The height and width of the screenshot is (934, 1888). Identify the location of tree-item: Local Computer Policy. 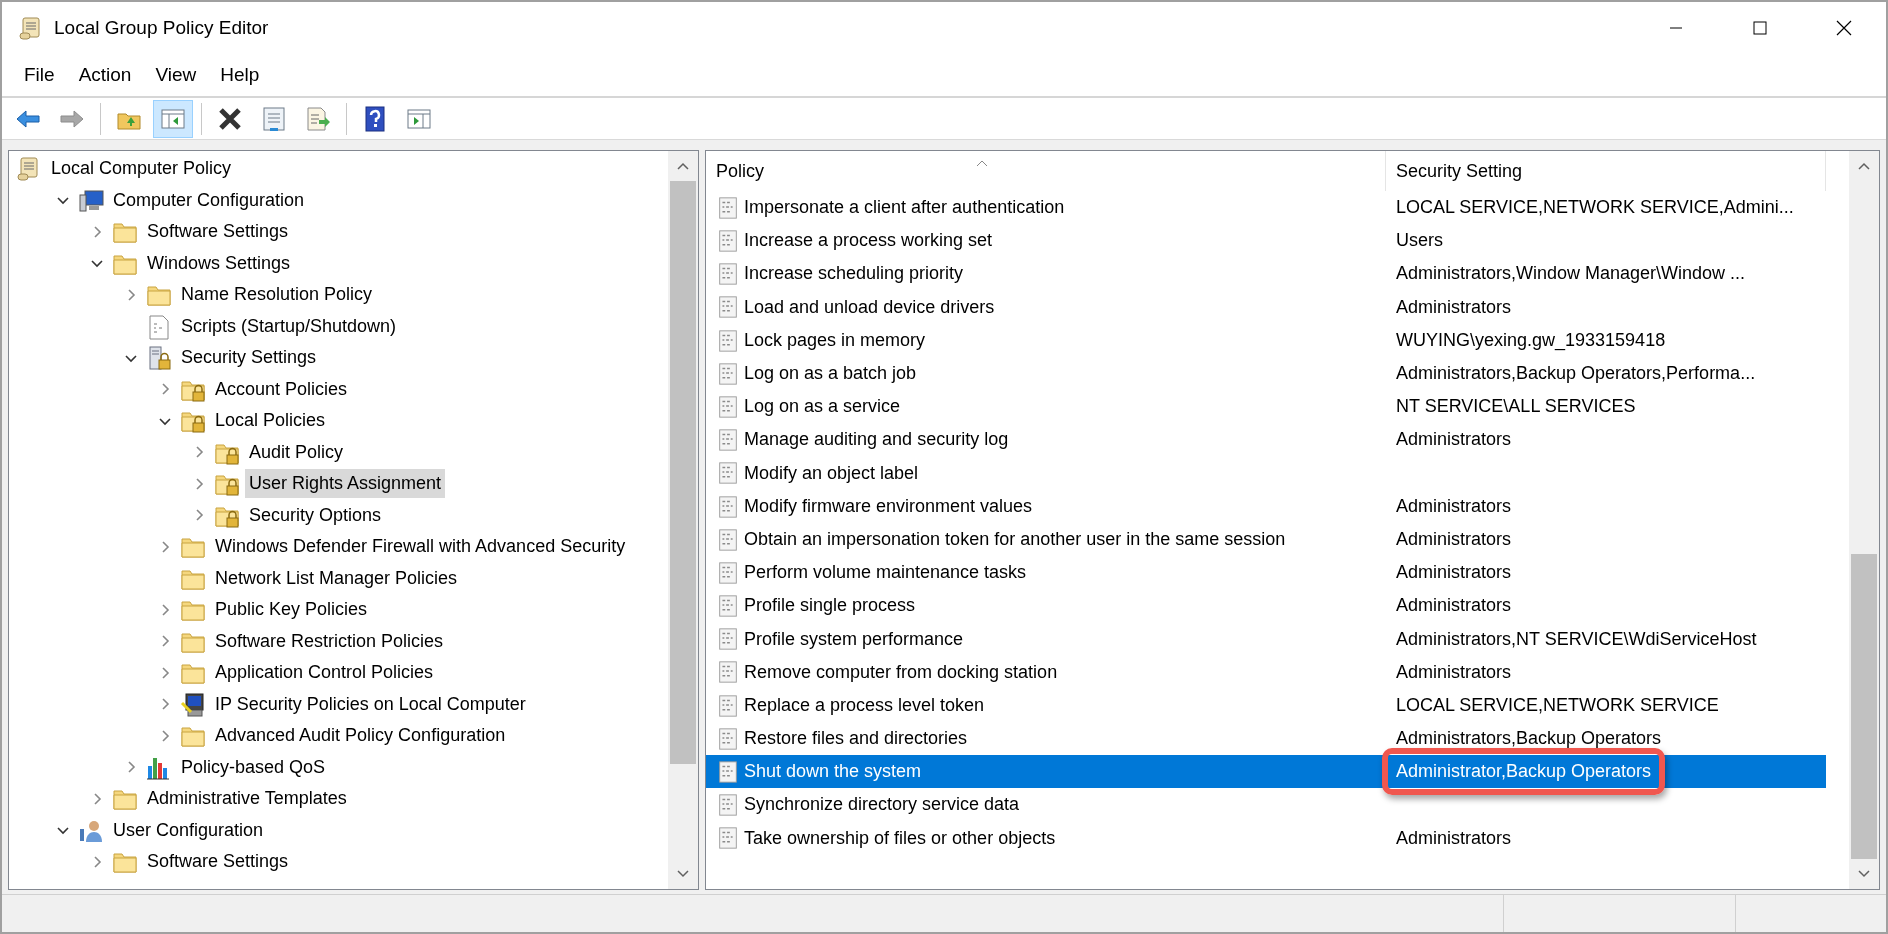
(141, 169).